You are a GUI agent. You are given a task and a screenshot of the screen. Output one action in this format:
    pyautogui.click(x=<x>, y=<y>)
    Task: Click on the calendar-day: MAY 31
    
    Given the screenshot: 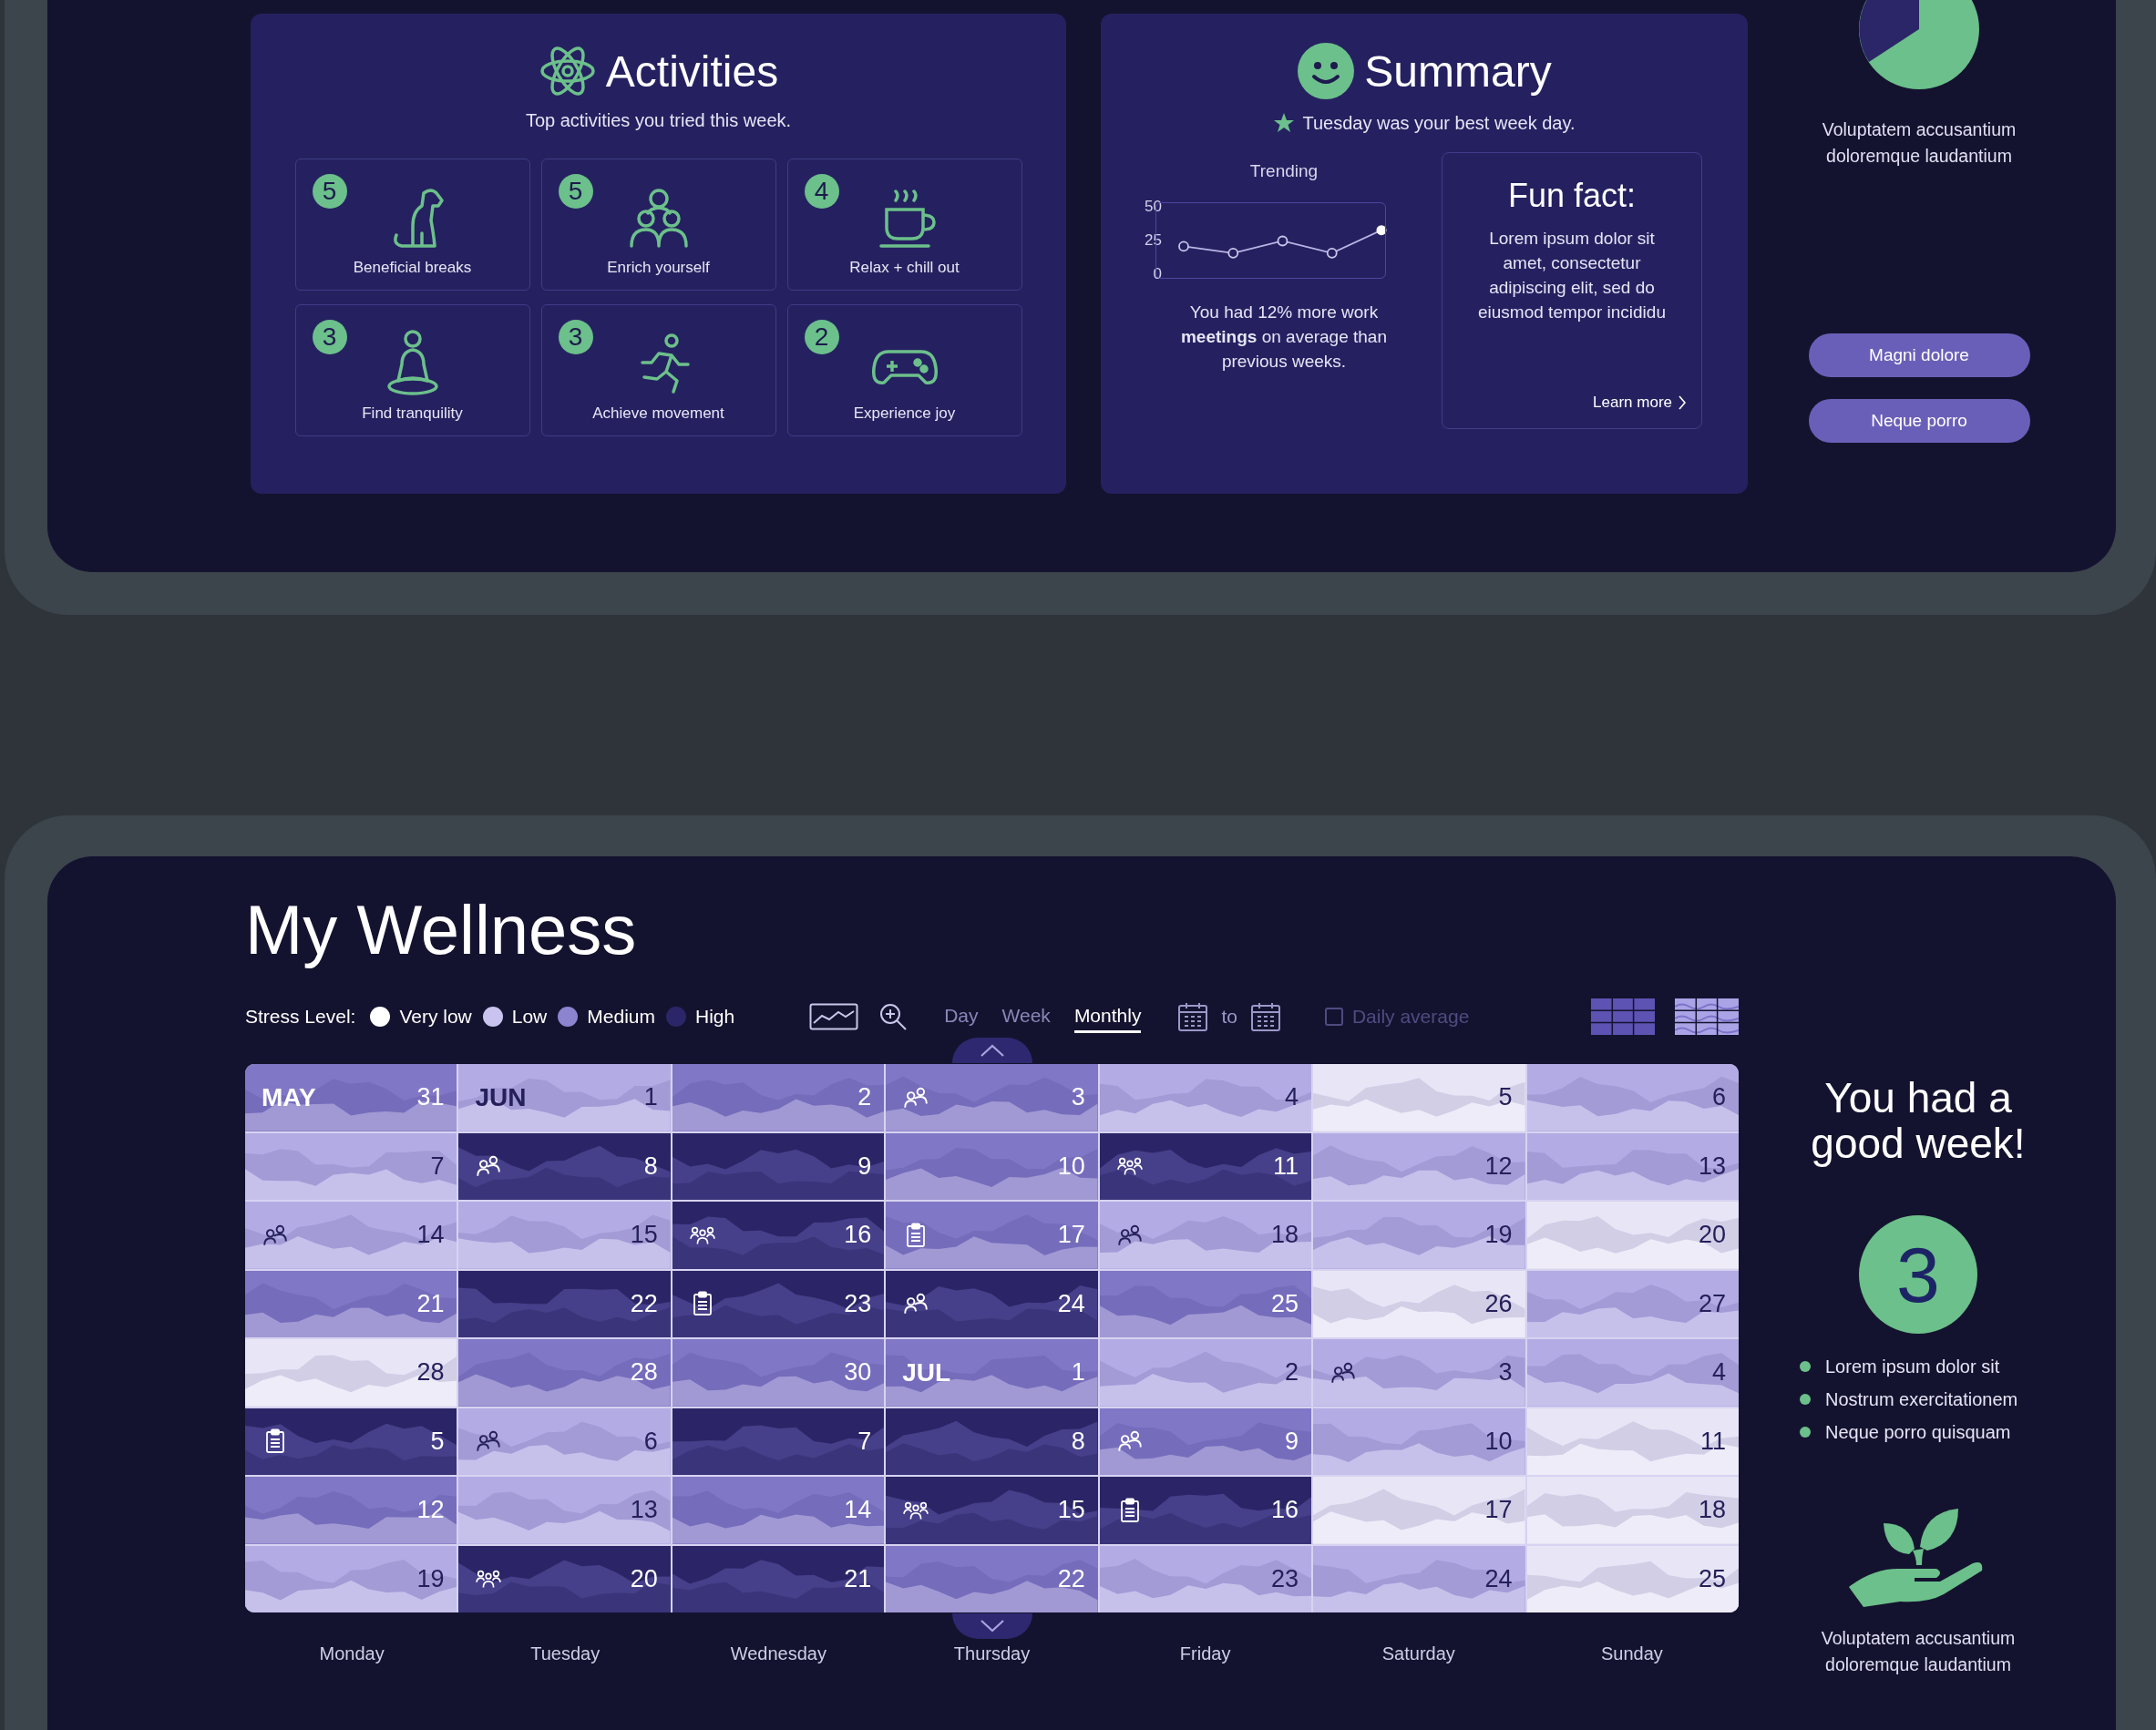 What is the action you would take?
    pyautogui.click(x=351, y=1097)
    